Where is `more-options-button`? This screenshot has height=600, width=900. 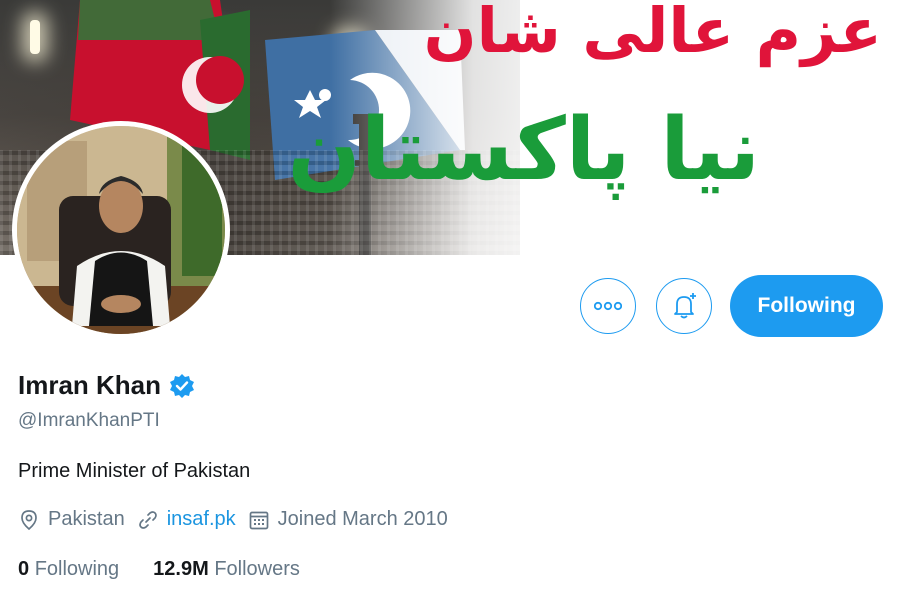
more-options-button is located at coordinates (608, 306).